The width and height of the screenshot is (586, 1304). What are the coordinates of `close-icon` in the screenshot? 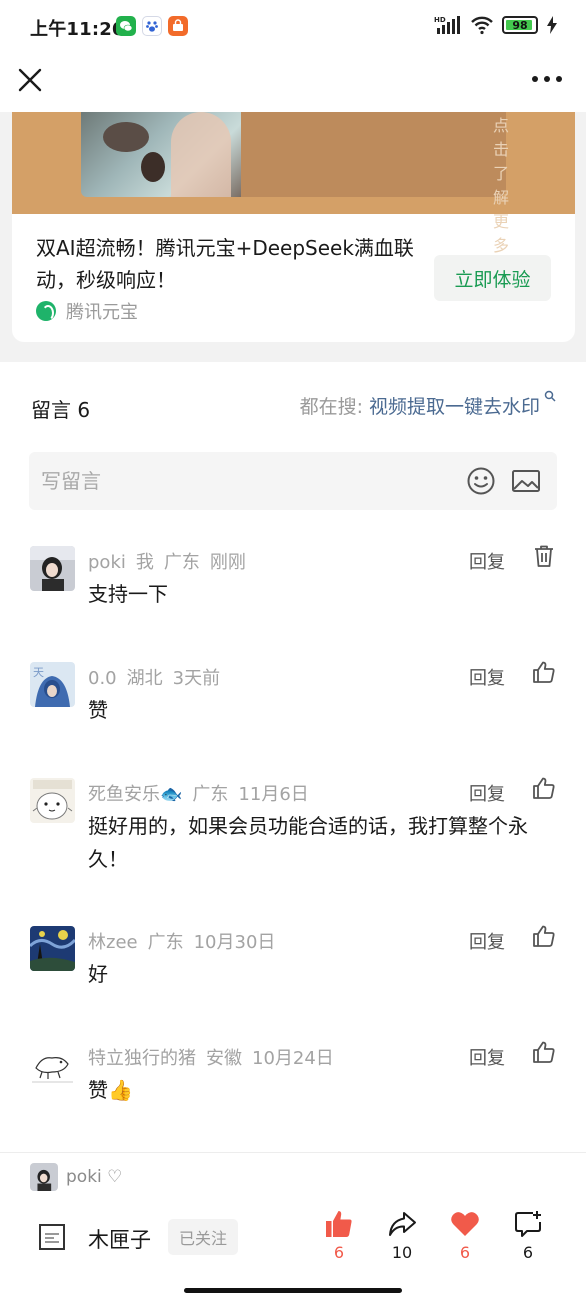 It's located at (30, 80).